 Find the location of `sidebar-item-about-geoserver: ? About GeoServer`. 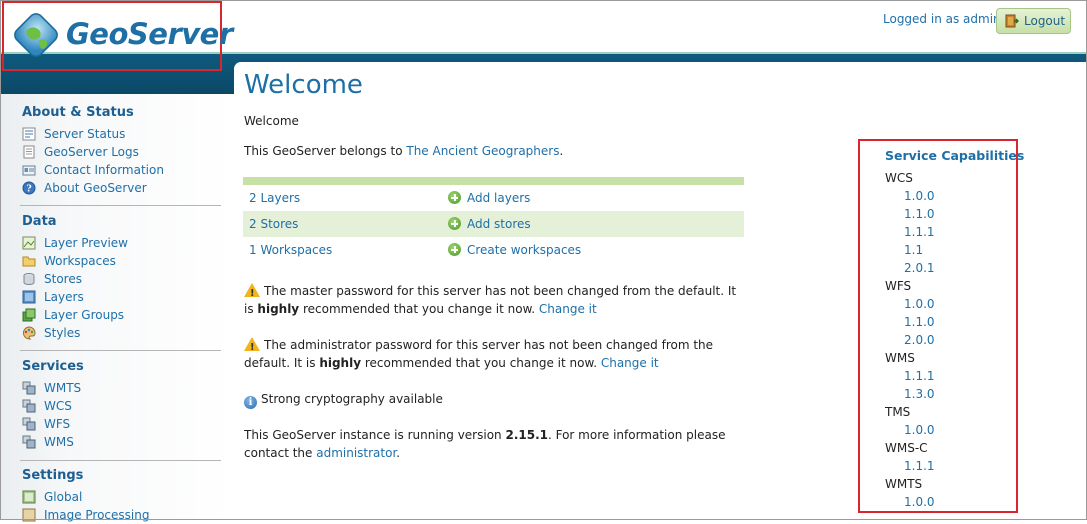

sidebar-item-about-geoserver: ? About GeoServer is located at coordinates (84, 188).